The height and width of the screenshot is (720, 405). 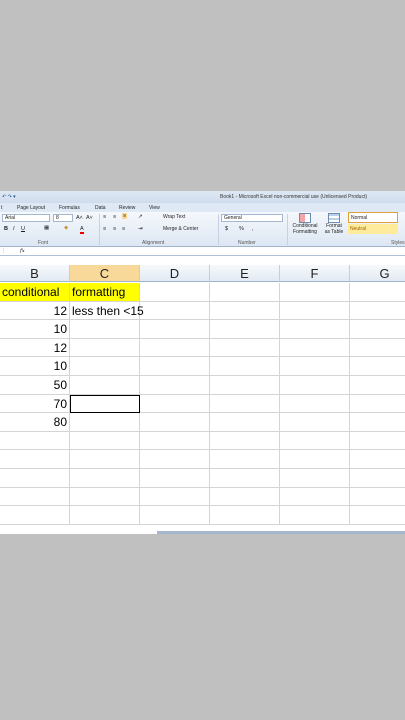 What do you see at coordinates (245, 459) in the screenshot?
I see `cell-e10` at bounding box center [245, 459].